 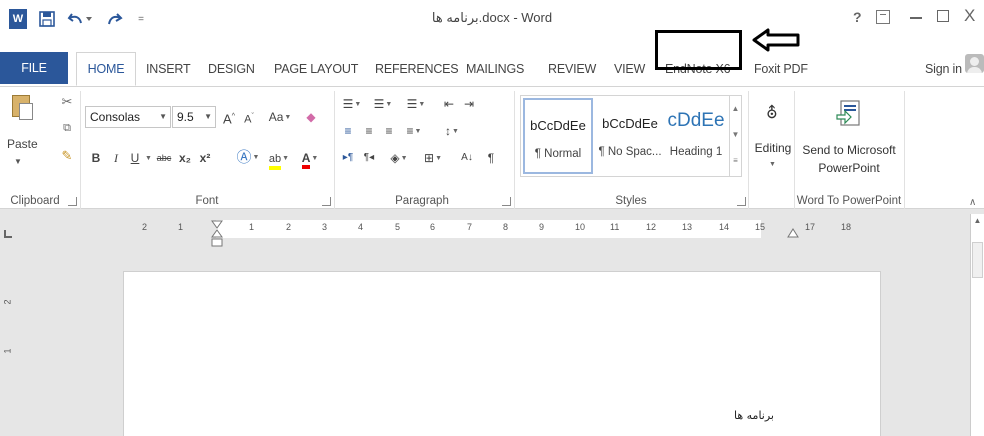 What do you see at coordinates (943, 69) in the screenshot?
I see `sign-in-link: Sign in` at bounding box center [943, 69].